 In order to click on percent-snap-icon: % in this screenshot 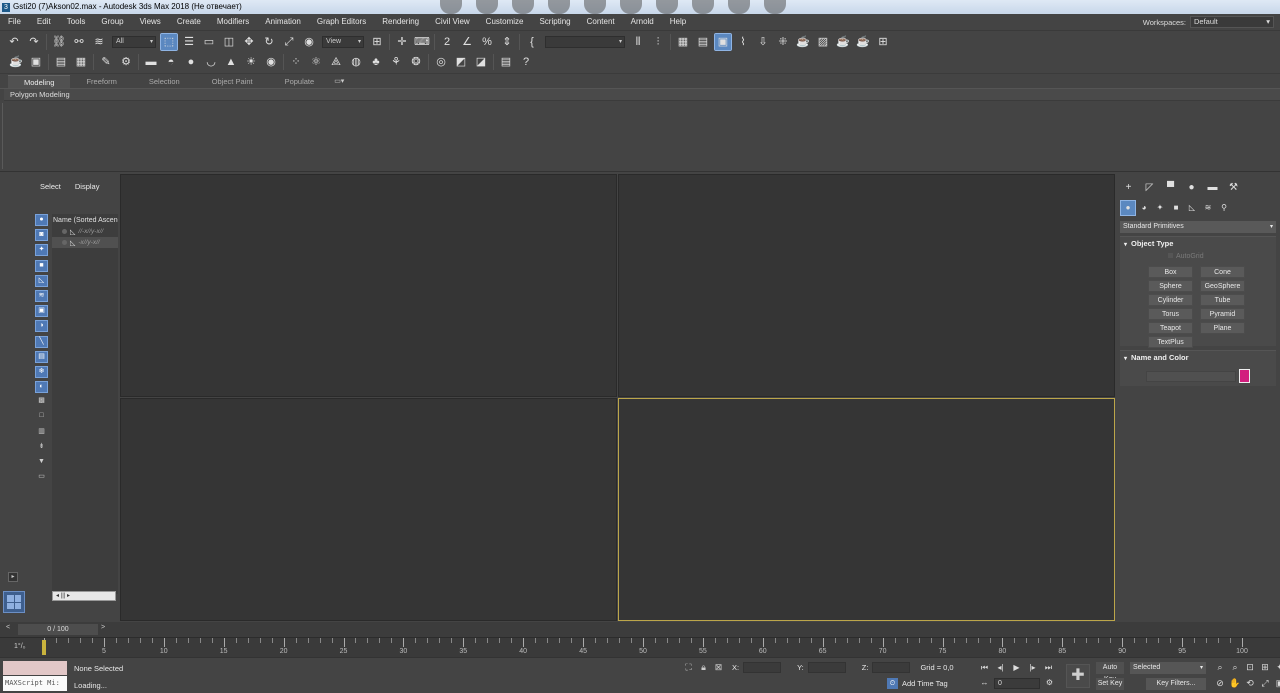, I will do `click(487, 42)`.